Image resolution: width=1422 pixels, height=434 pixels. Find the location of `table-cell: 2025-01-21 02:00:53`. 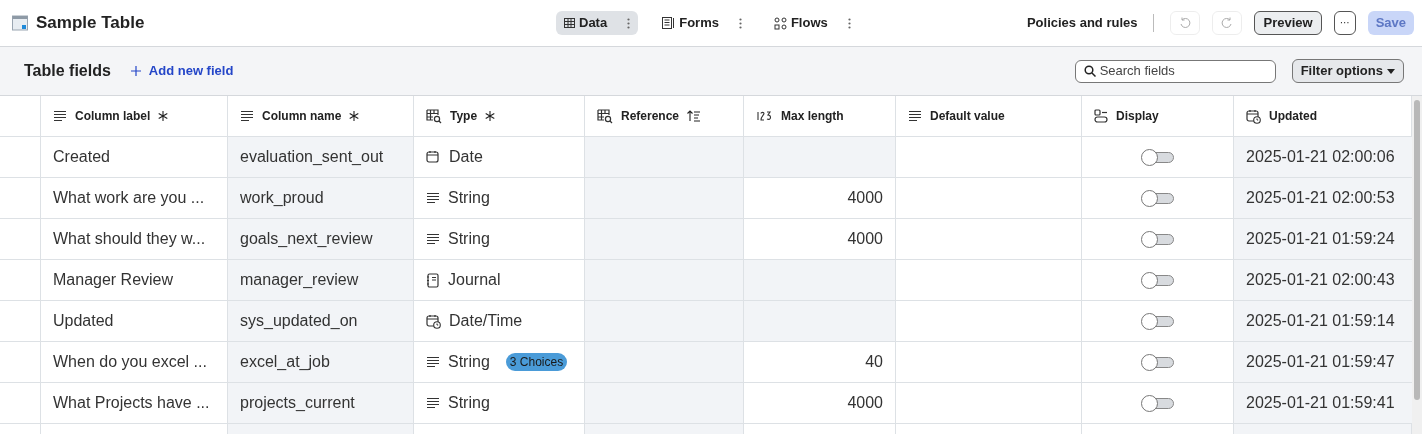

table-cell: 2025-01-21 02:00:53 is located at coordinates (1323, 198).